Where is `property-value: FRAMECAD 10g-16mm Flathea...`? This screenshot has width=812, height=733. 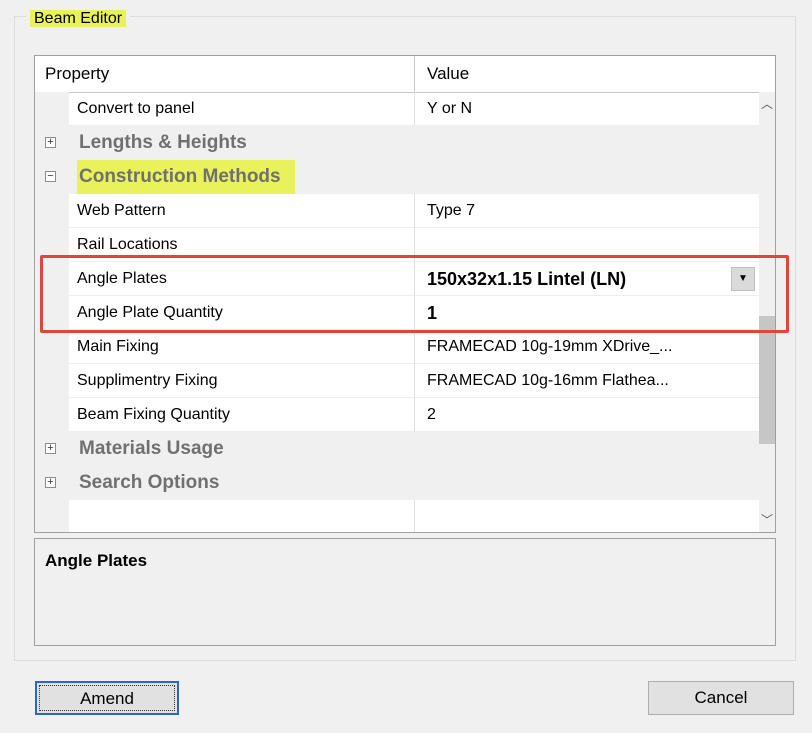 property-value: FRAMECAD 10g-16mm Flathea... is located at coordinates (587, 381).